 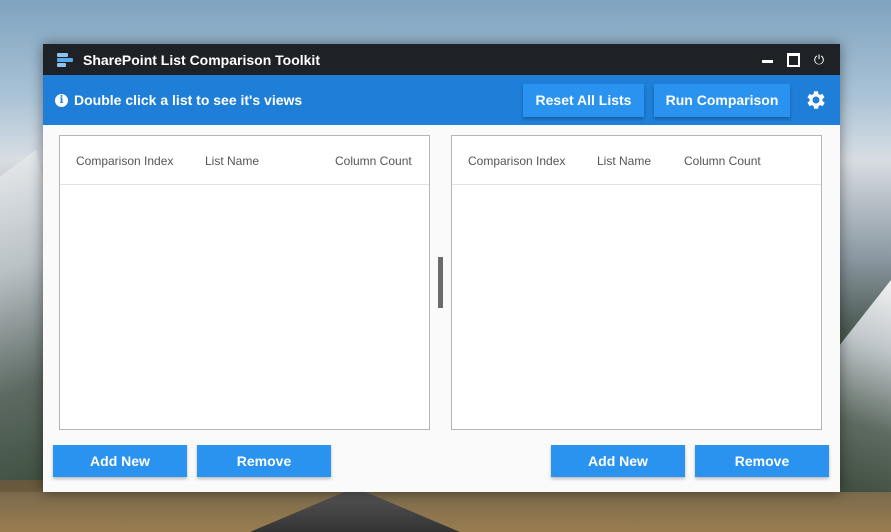 What do you see at coordinates (865, 390) in the screenshot?
I see `mountain-right` at bounding box center [865, 390].